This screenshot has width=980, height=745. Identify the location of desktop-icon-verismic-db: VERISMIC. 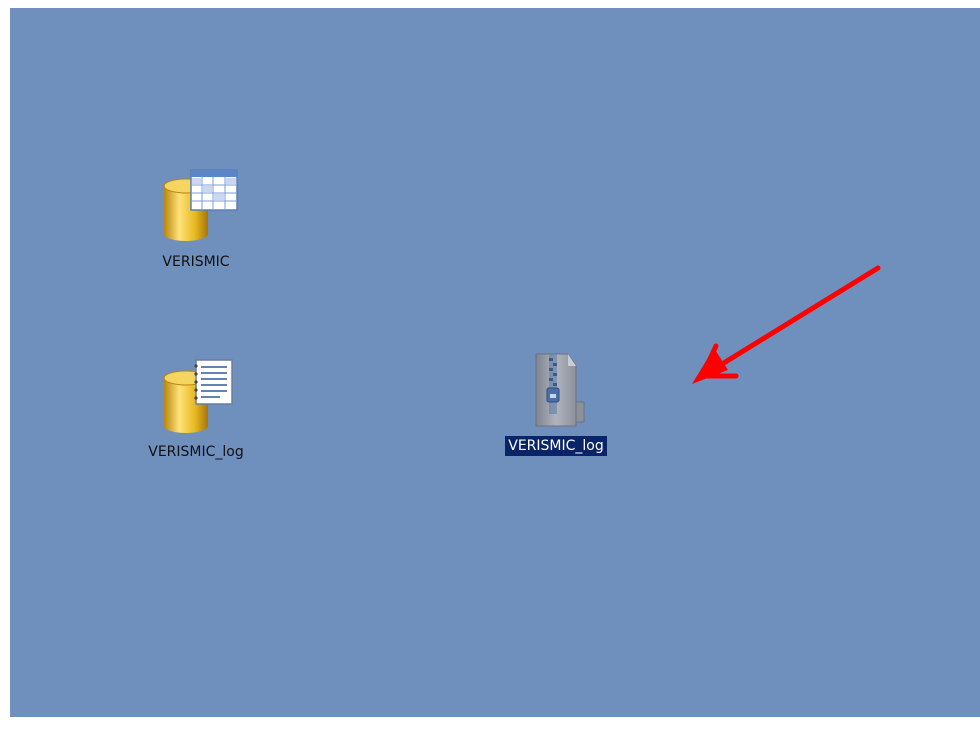
(196, 219).